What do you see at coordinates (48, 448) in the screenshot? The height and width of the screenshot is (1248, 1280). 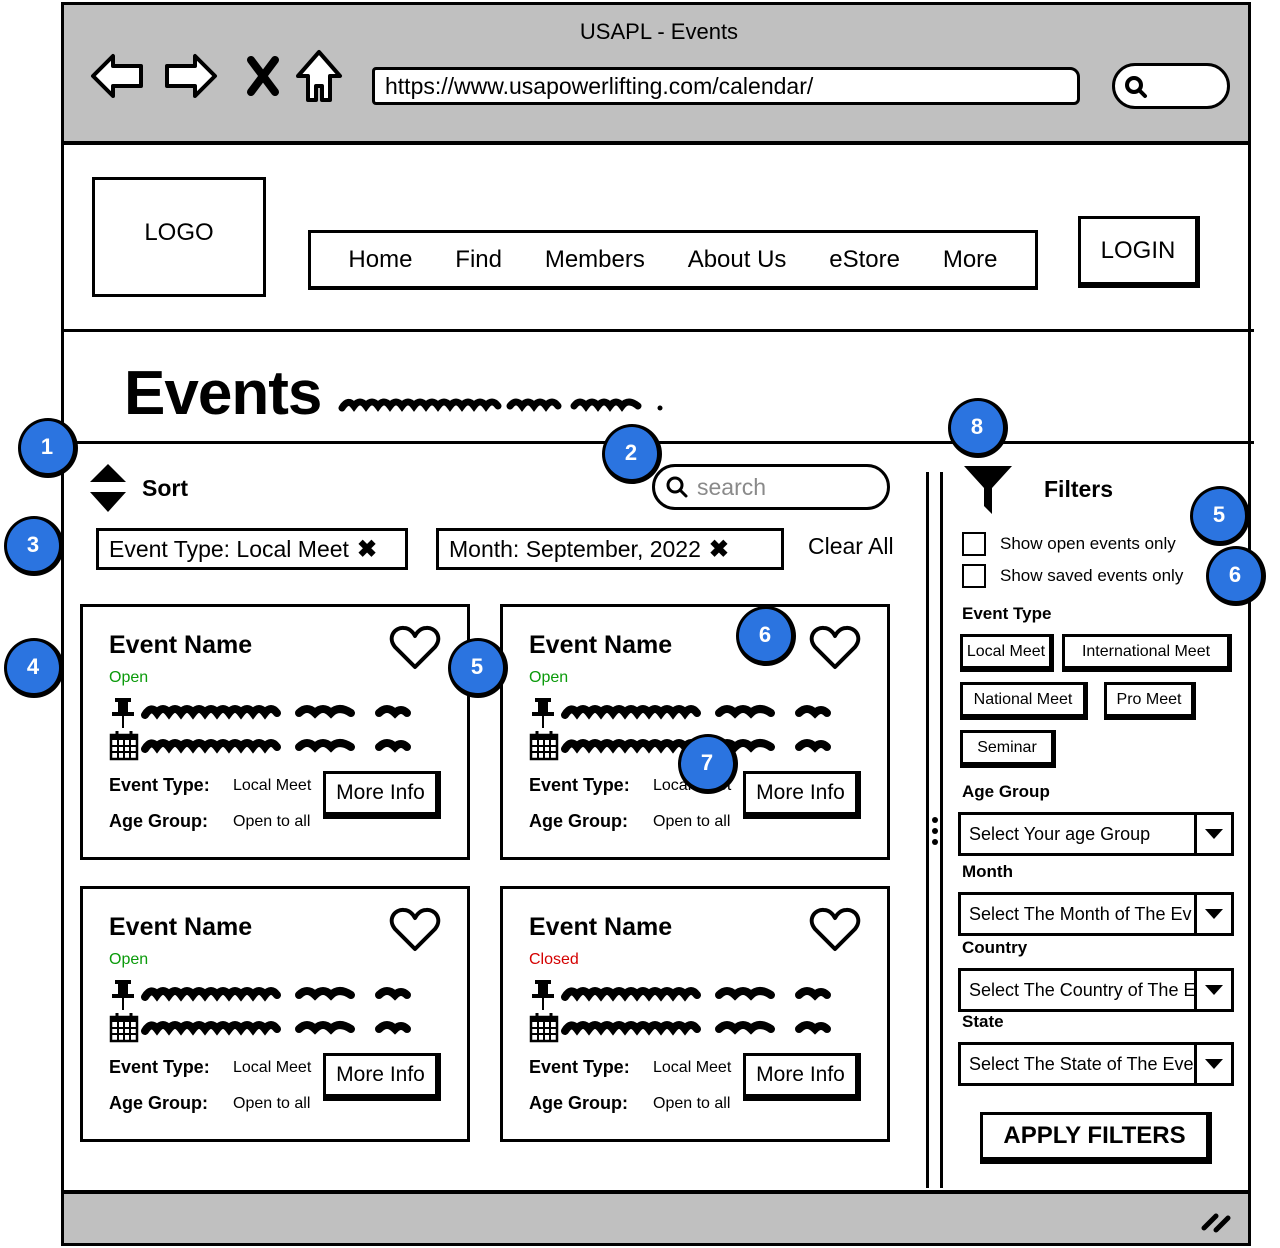 I see `annotation-marker: 1` at bounding box center [48, 448].